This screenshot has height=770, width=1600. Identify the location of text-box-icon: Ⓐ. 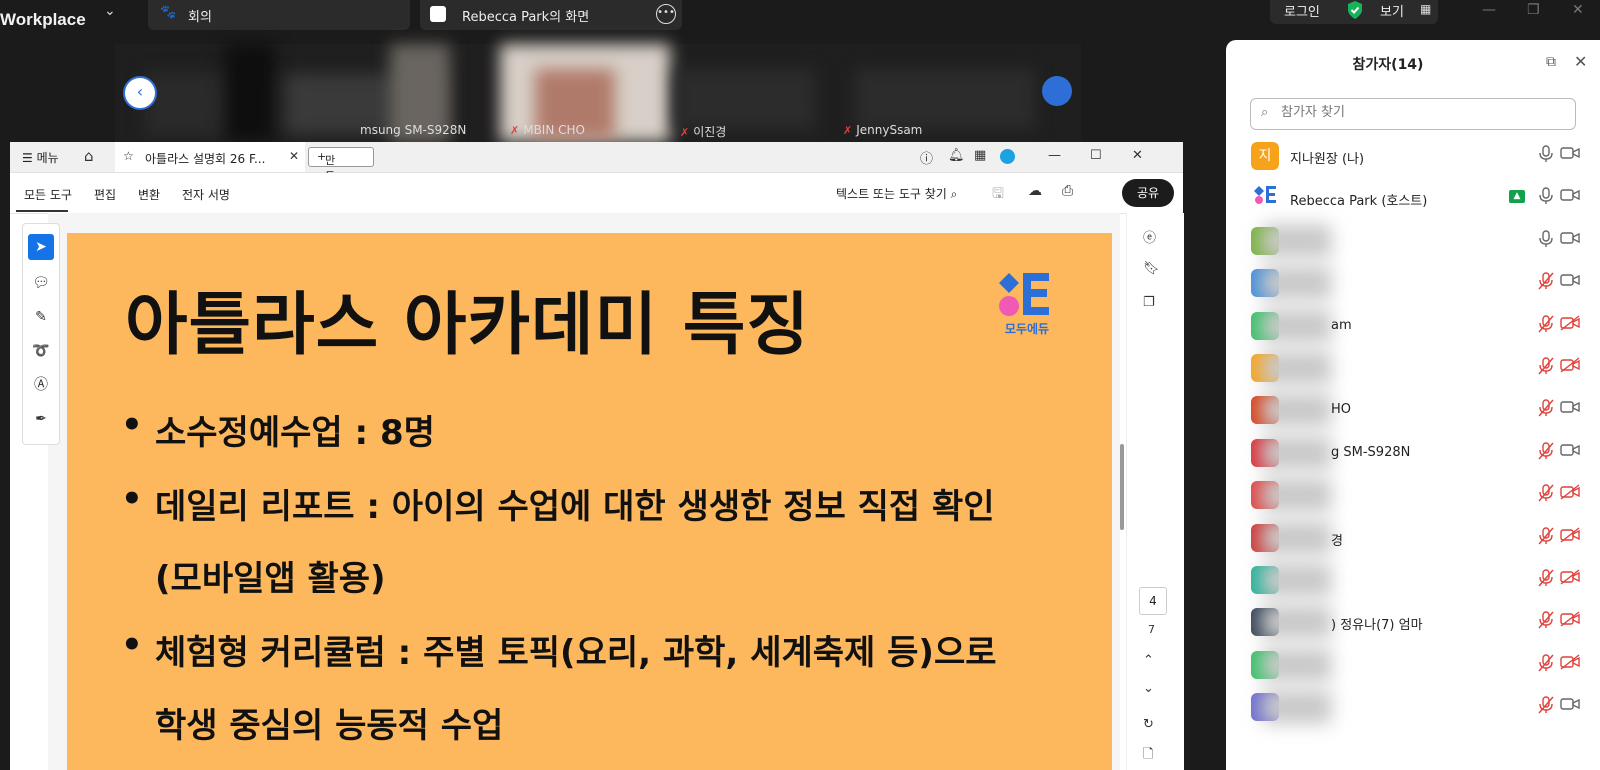
(41, 385).